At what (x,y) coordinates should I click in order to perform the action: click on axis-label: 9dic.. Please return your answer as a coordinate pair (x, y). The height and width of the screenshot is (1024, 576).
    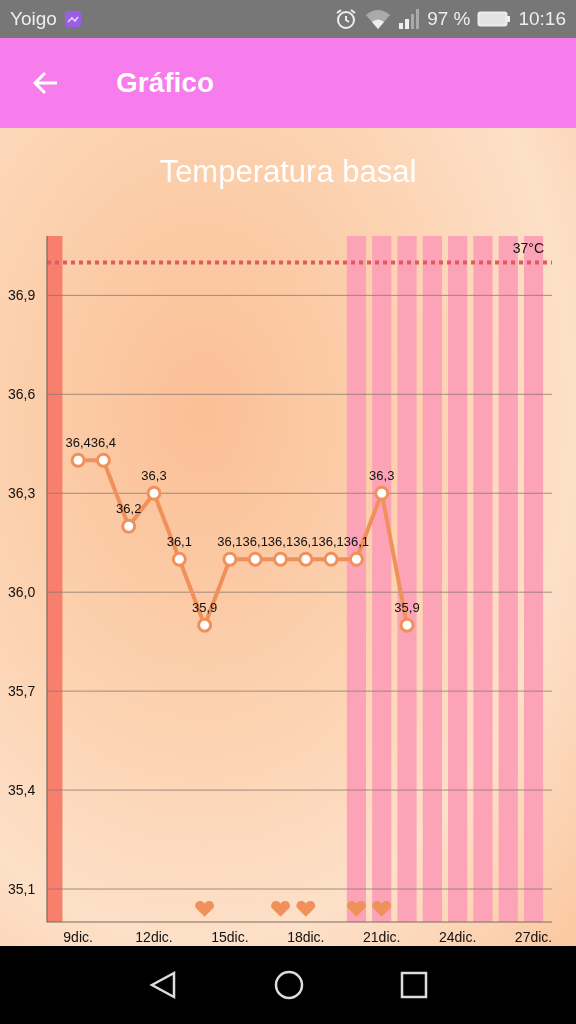
    Looking at the image, I should click on (78, 937).